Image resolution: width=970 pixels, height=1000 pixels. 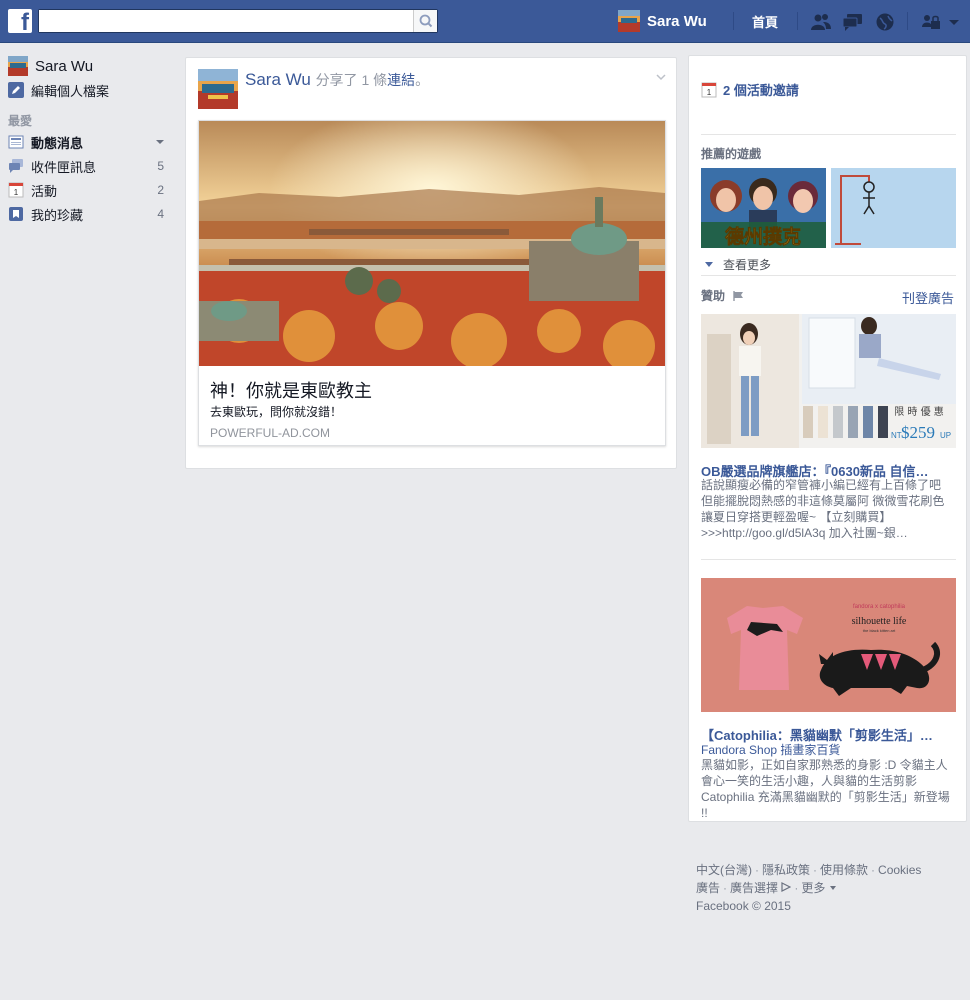 I want to click on footer-line-1: 中文(台灣) · 隱私政策 · 使用條款 · Cookies, so click(x=809, y=870).